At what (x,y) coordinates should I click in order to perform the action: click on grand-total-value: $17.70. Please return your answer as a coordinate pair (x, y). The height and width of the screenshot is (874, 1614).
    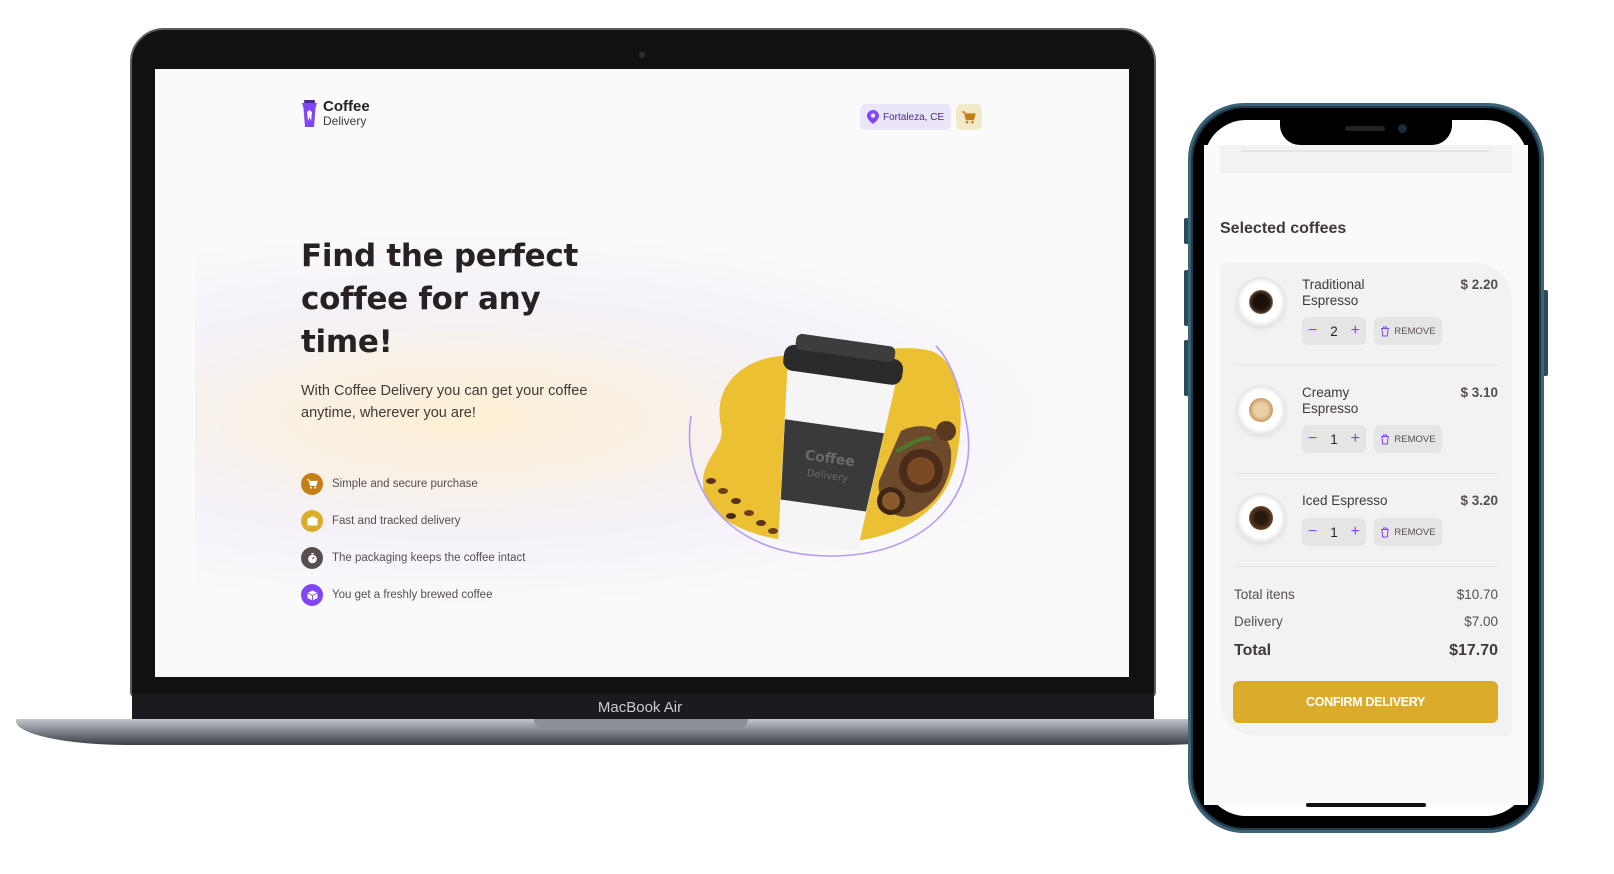
    Looking at the image, I should click on (1473, 650).